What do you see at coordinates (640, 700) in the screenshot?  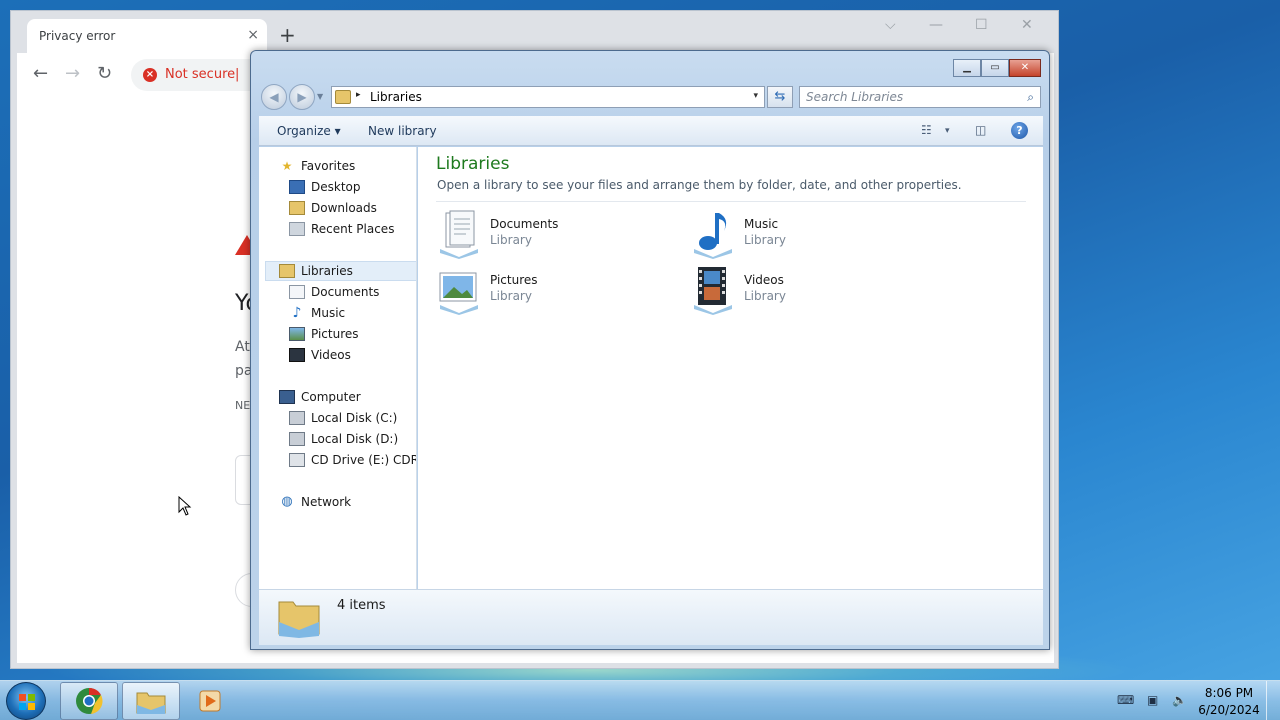 I see `taskbar: ⌨ ▣ 🔈 8:06 PM 6/20/2024` at bounding box center [640, 700].